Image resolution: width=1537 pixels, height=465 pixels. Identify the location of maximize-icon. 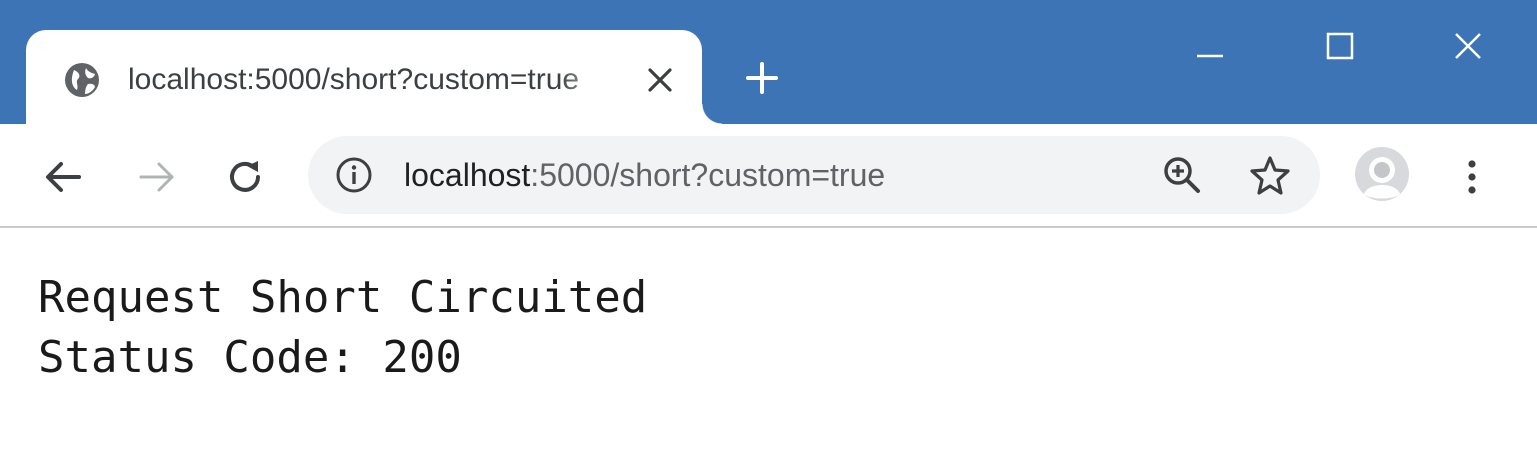
(1340, 46).